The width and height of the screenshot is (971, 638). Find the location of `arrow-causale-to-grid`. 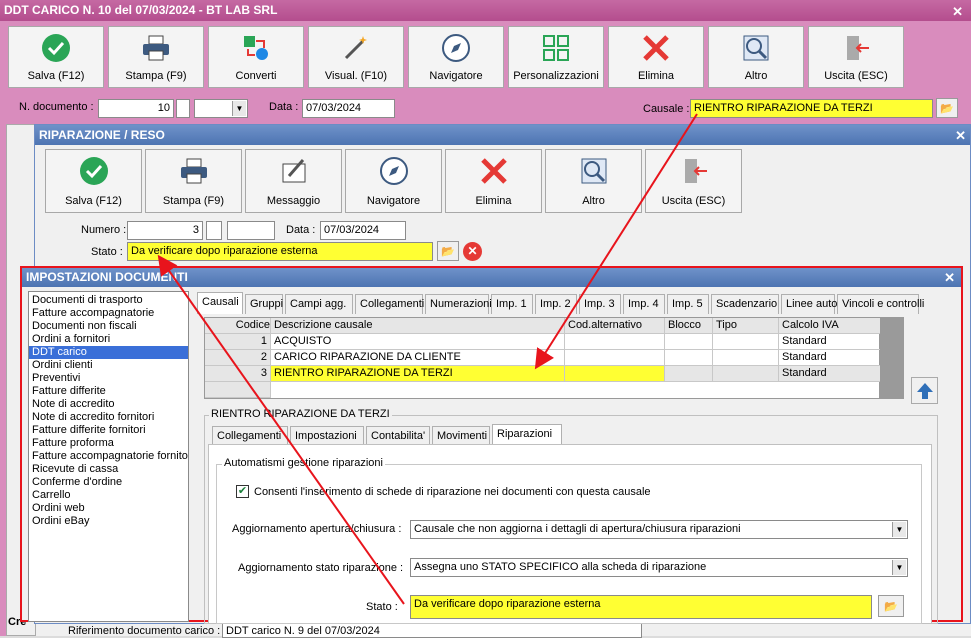

arrow-causale-to-grid is located at coordinates (616, 241).